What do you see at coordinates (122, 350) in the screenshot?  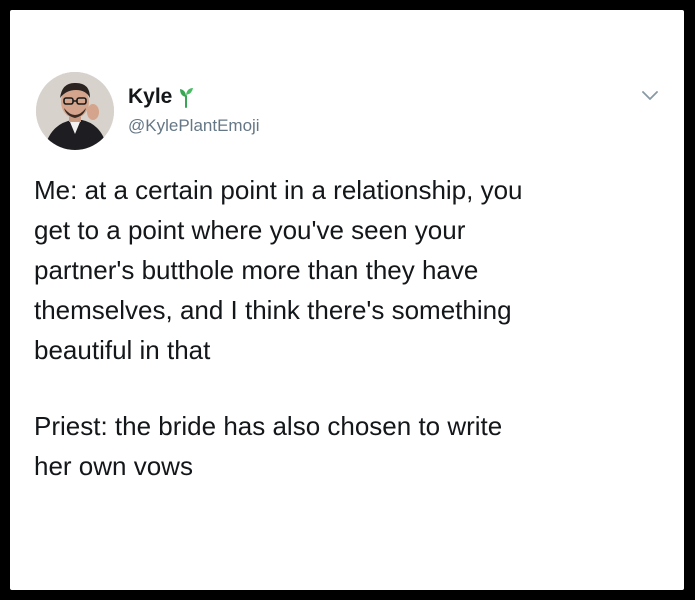 I see `tweet-line: beautiful in that` at bounding box center [122, 350].